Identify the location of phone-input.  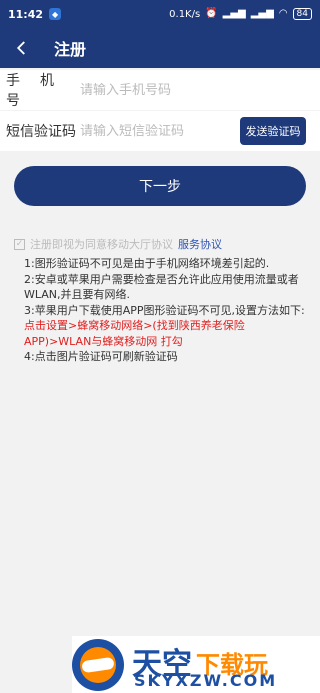
(155, 90).